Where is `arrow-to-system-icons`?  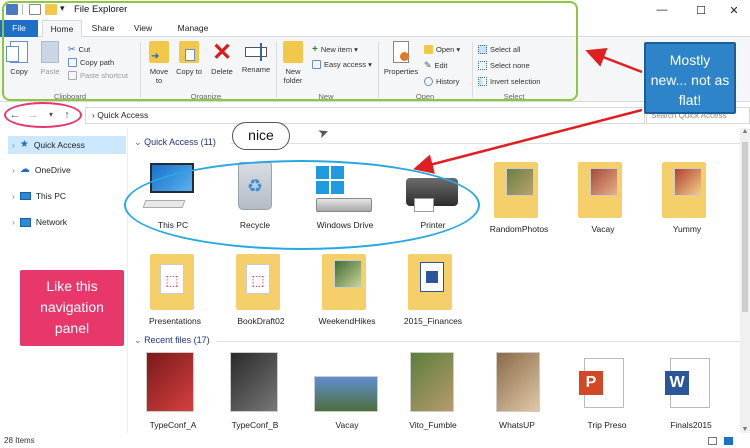 arrow-to-system-icons is located at coordinates (528, 141).